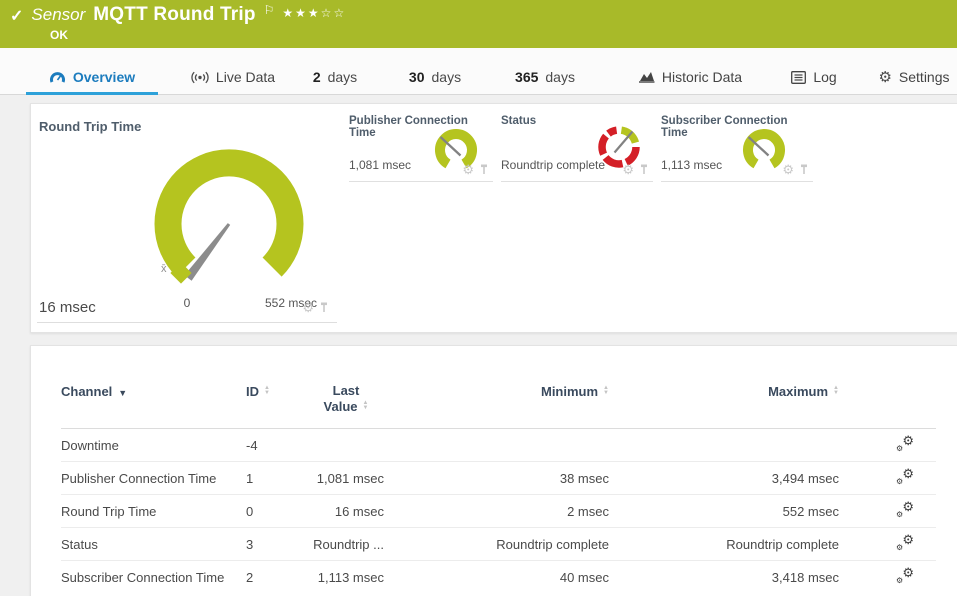 The image size is (957, 596). I want to click on tab-log: Log, so click(814, 71).